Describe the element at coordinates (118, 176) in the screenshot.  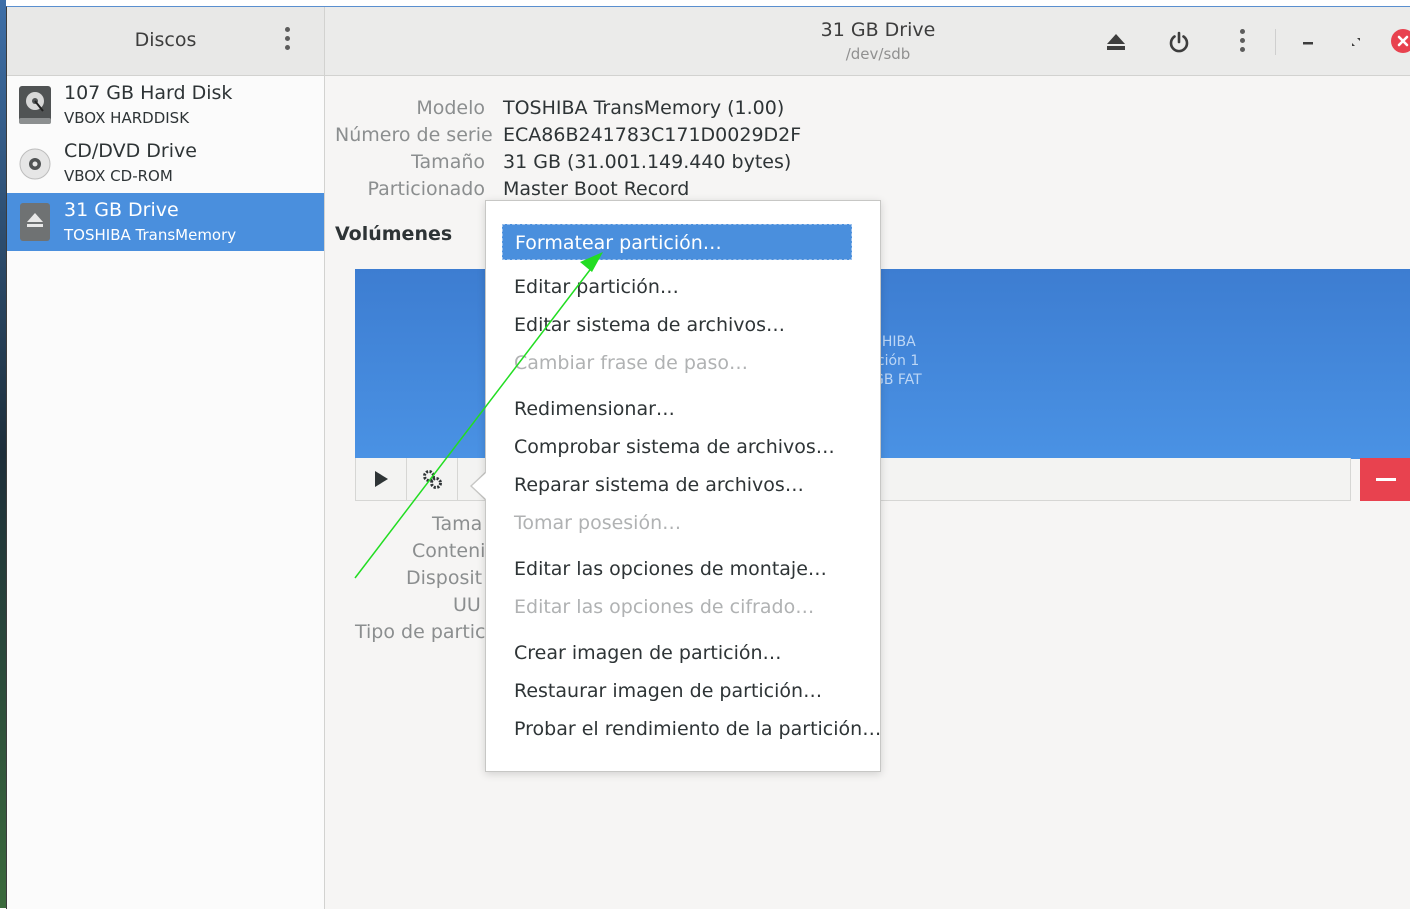
I see `drive-model: VBOX CD-ROM` at that location.